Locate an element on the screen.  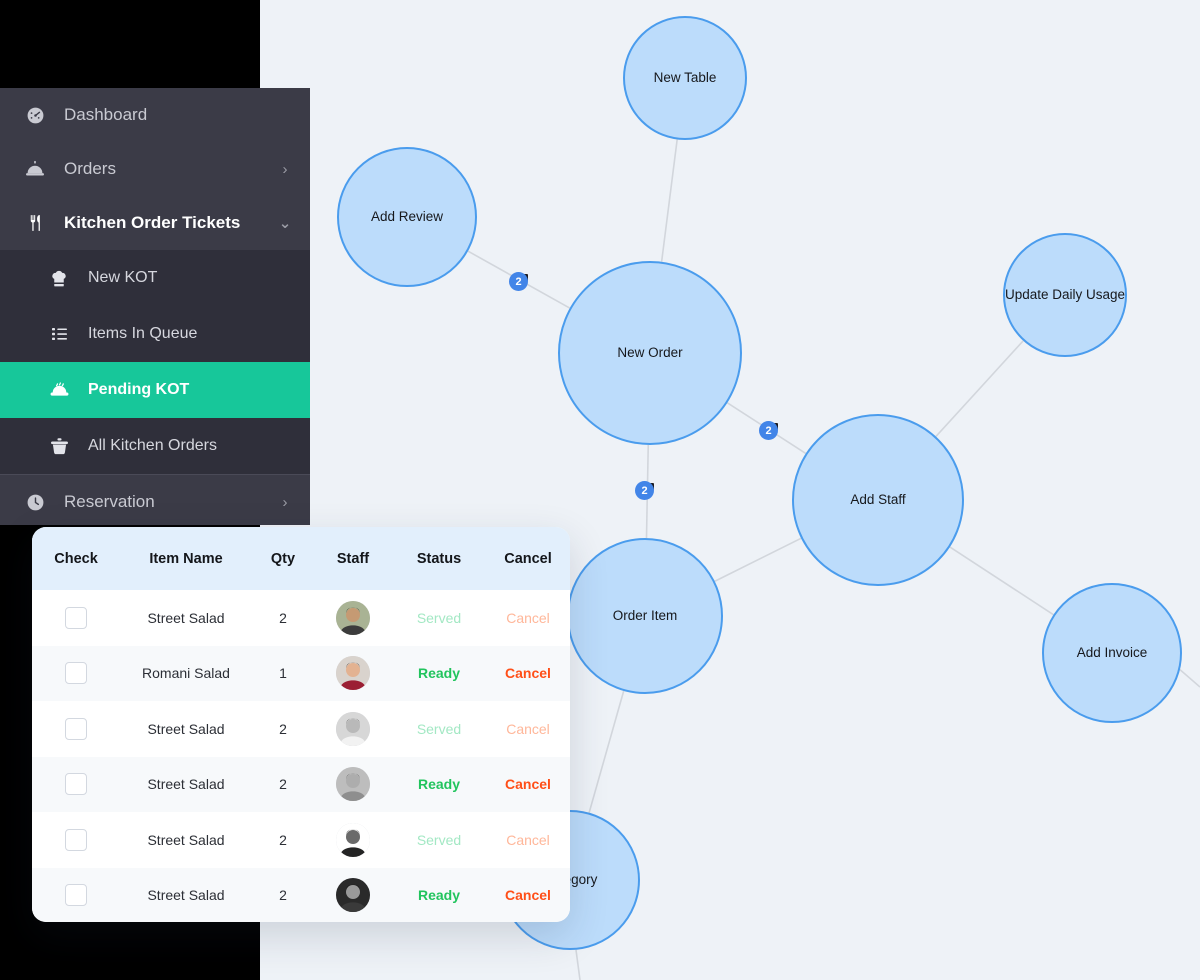
col-header-status: Status is located at coordinates (439, 558).